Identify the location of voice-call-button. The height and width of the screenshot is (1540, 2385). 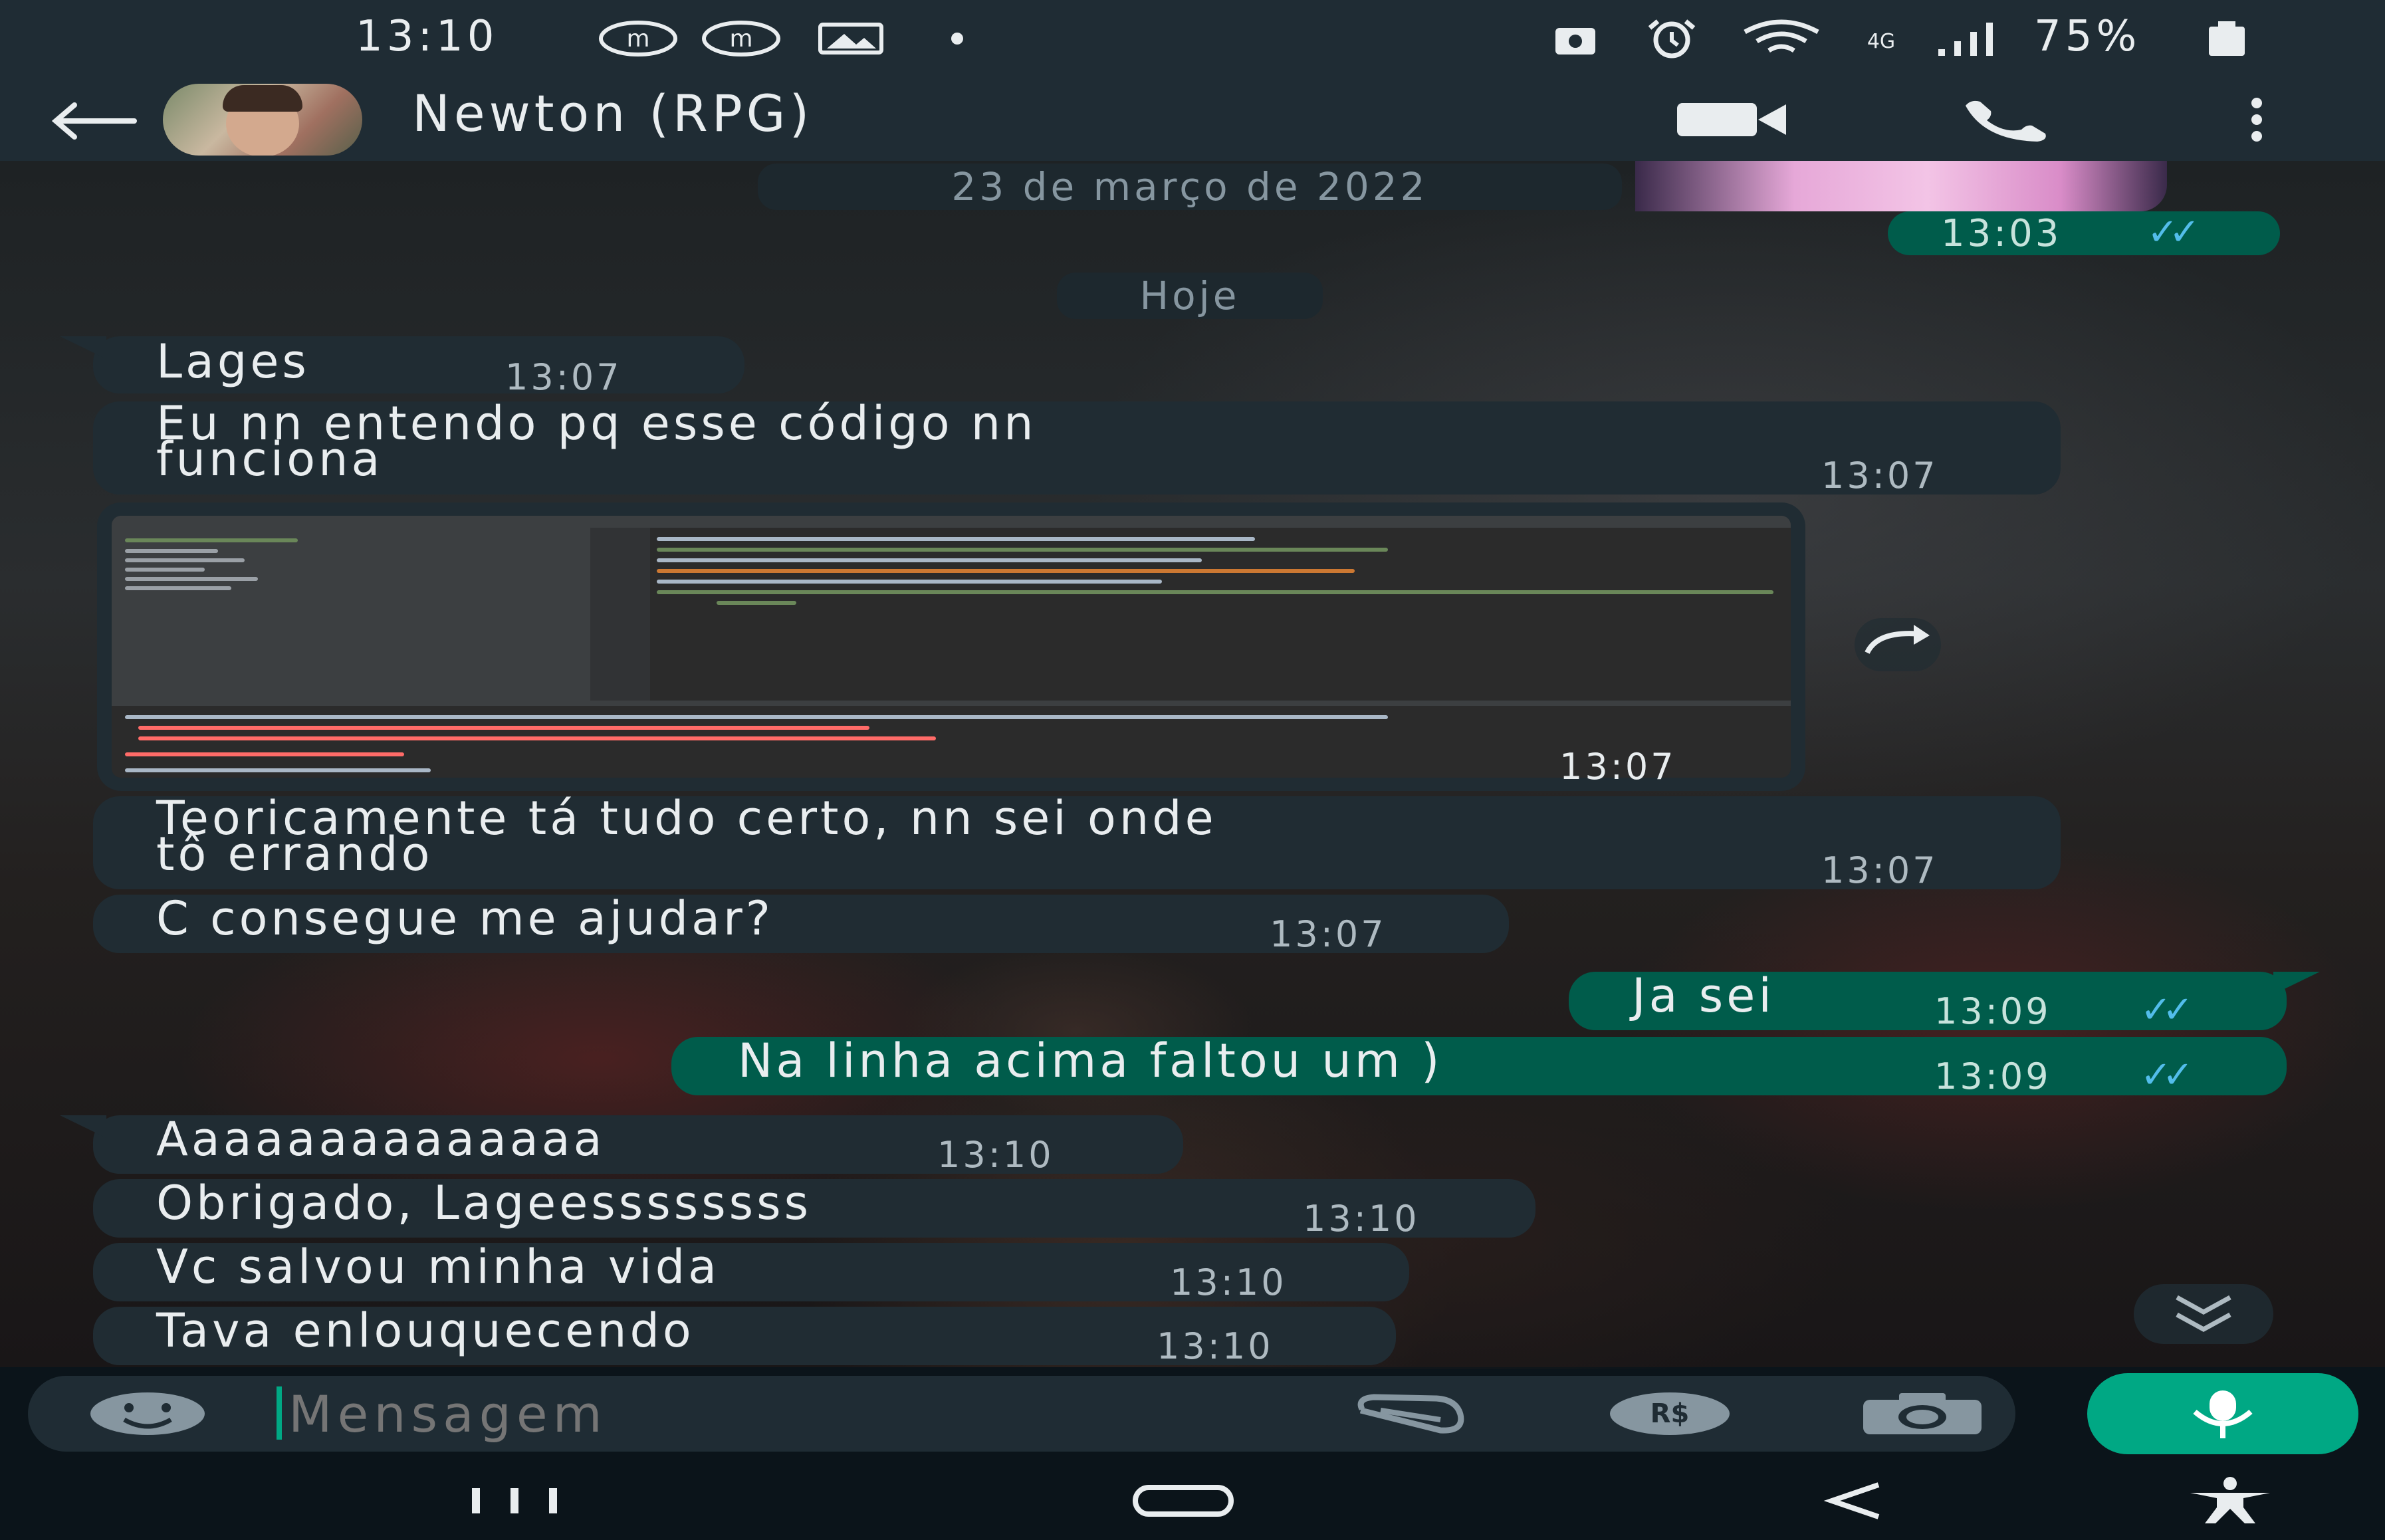
(2007, 120).